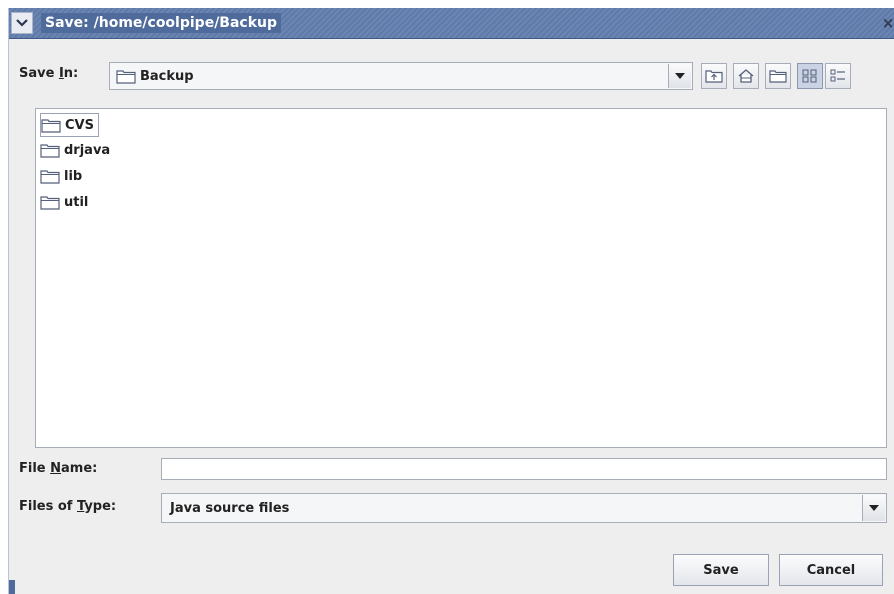 This screenshot has height=594, width=894. I want to click on cancel-button: Cancel, so click(831, 570).